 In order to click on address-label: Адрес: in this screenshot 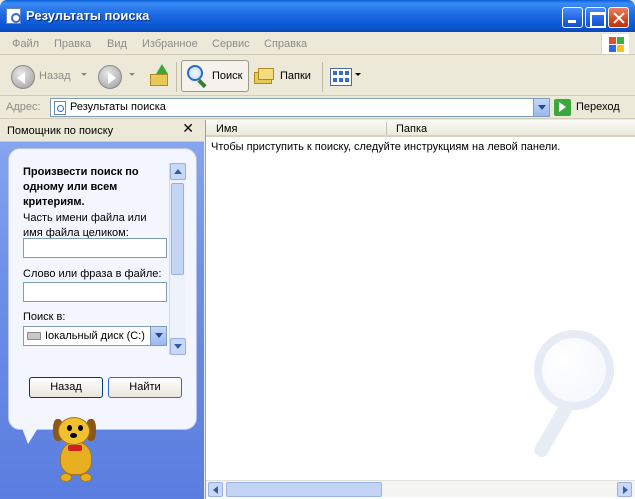, I will do `click(23, 107)`.